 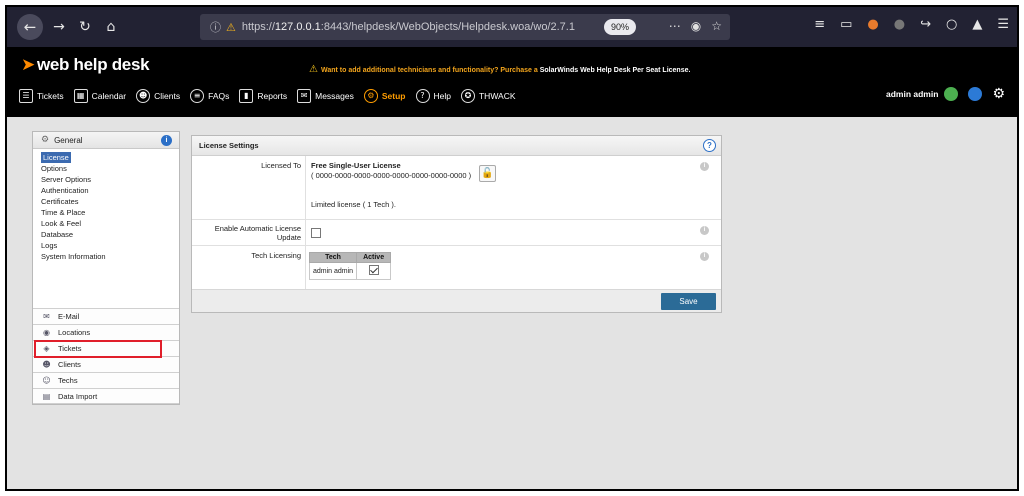 What do you see at coordinates (111, 27) in the screenshot?
I see `home-icon: ⌂` at bounding box center [111, 27].